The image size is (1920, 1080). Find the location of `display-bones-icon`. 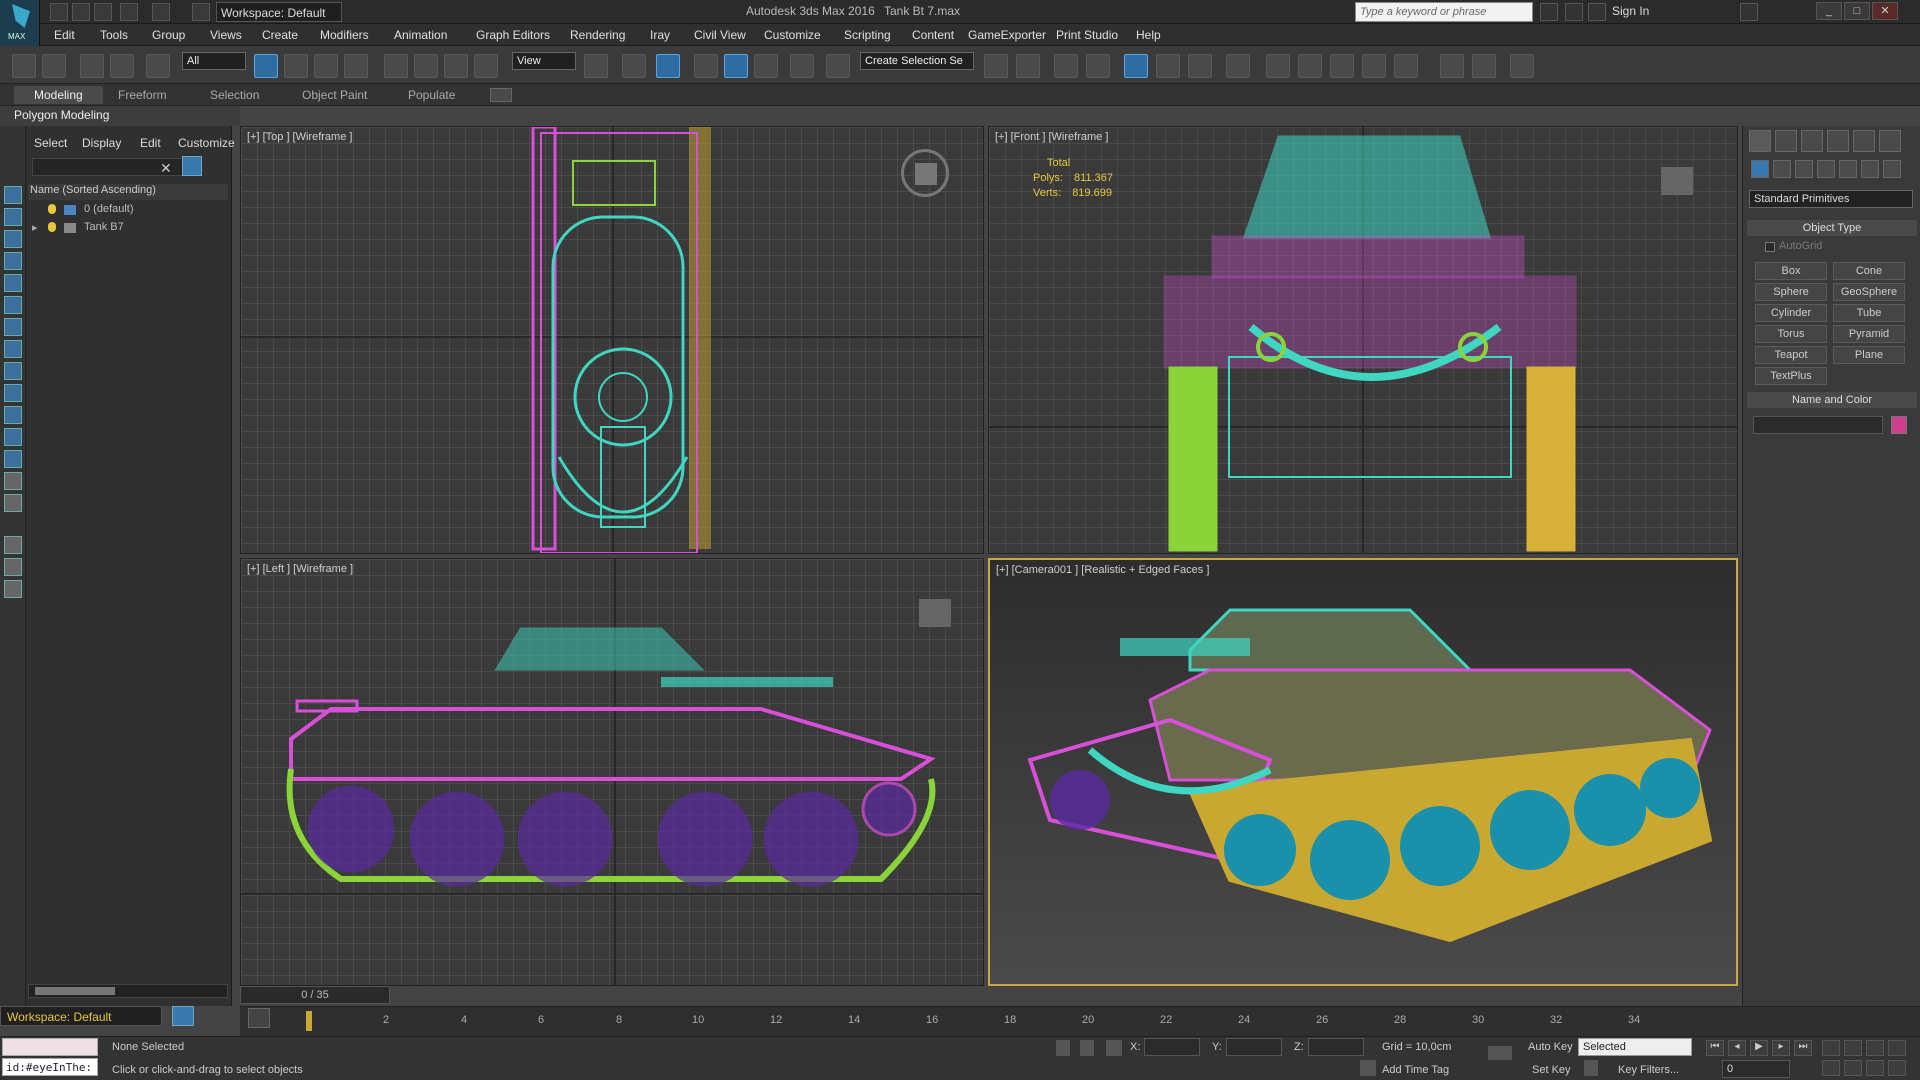

display-bones-icon is located at coordinates (13, 393).